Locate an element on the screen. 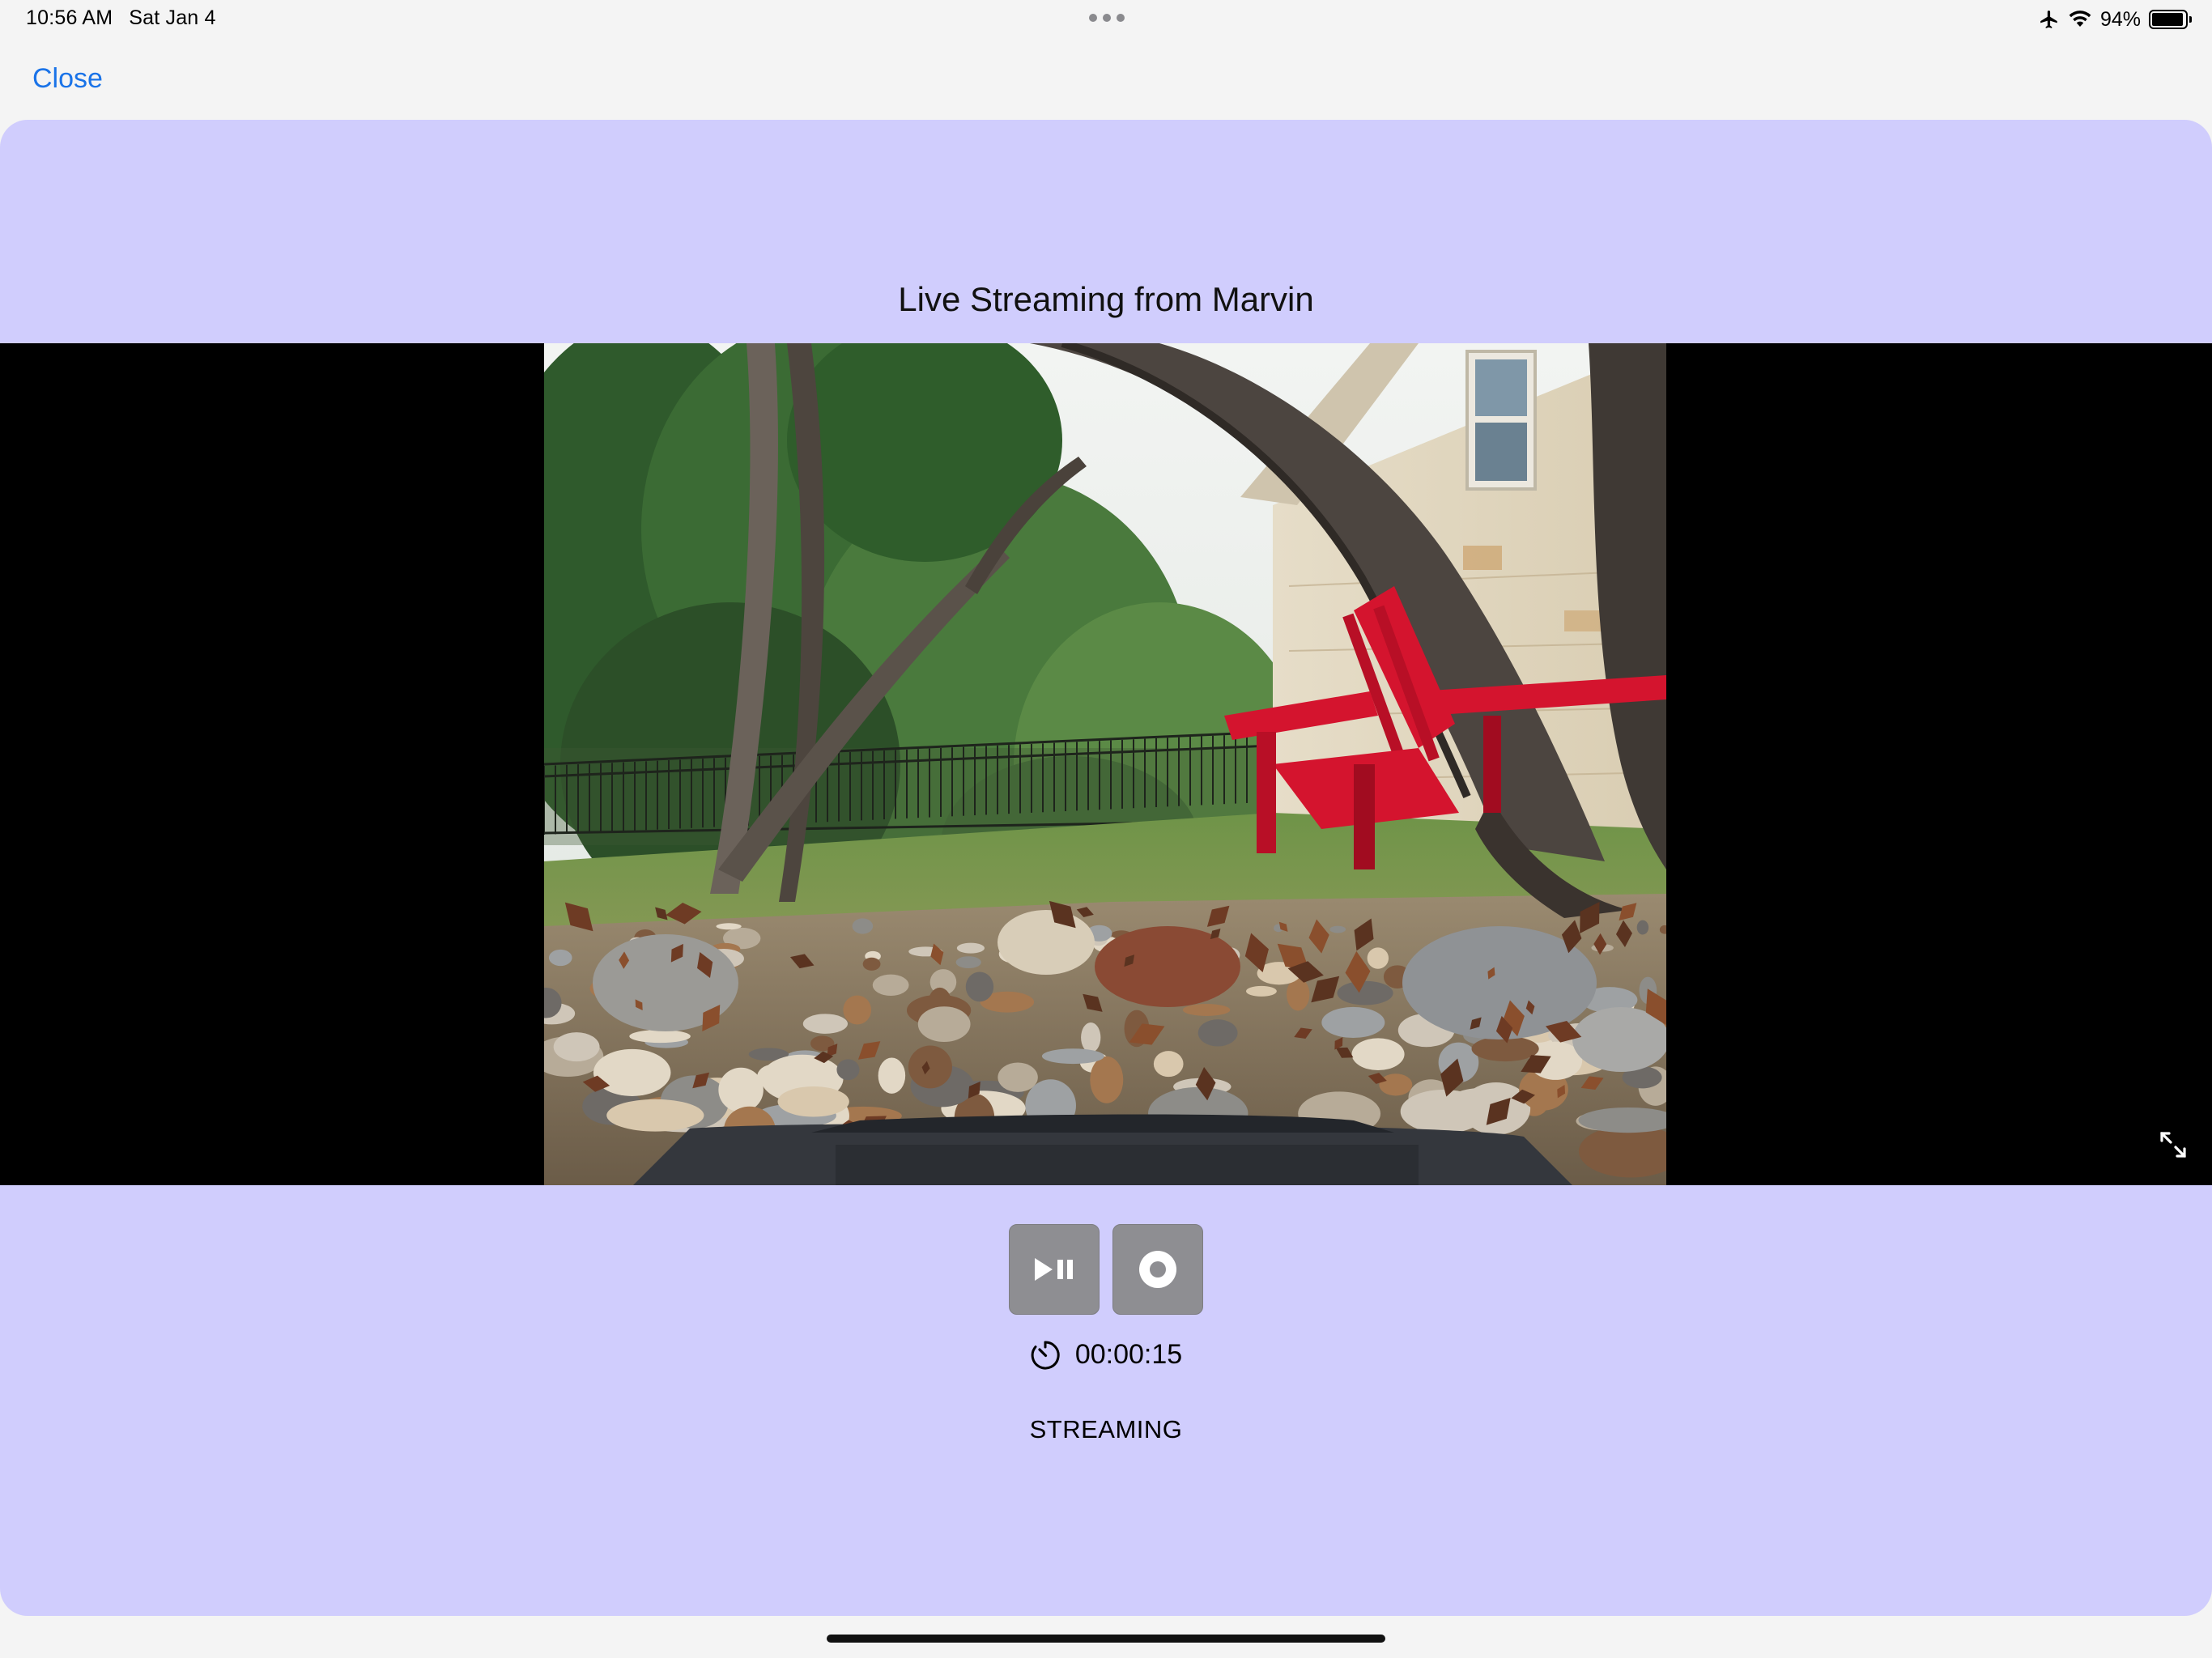 The image size is (2212, 1658). stream-status: STREAMING is located at coordinates (1106, 1429).